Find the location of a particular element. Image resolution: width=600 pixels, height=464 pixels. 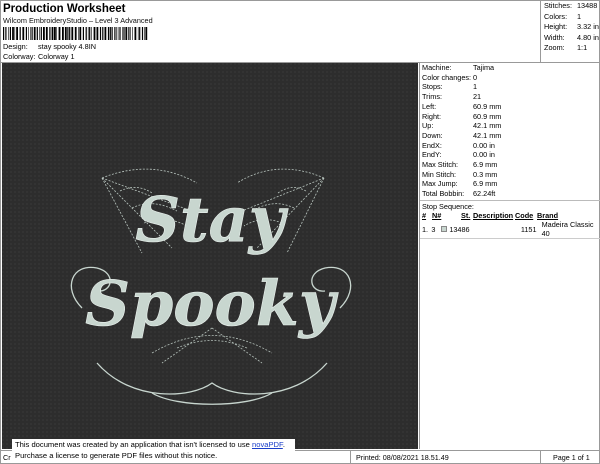

colorway-label: Colorway: is located at coordinates (19, 56).